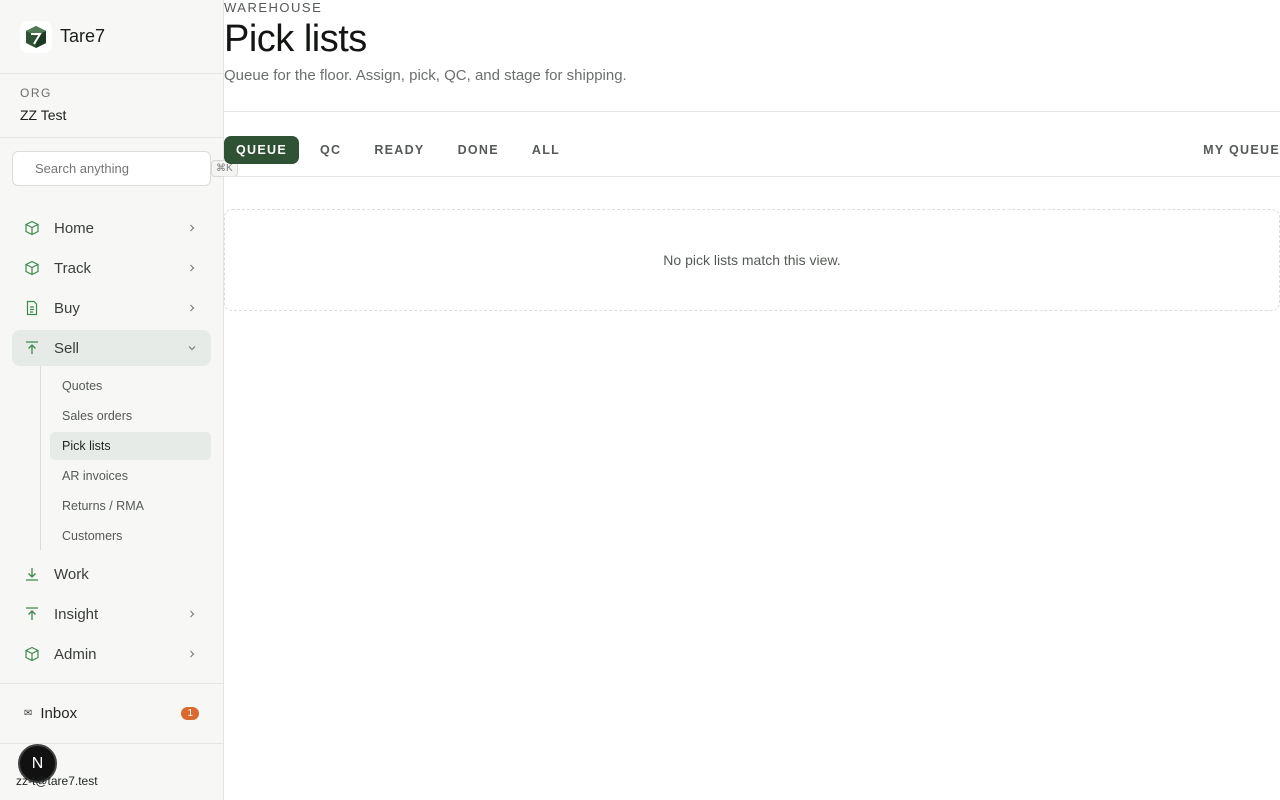 Image resolution: width=1280 pixels, height=800 pixels. Describe the element at coordinates (111, 348) in the screenshot. I see `nav-item-sell: Sell` at that location.